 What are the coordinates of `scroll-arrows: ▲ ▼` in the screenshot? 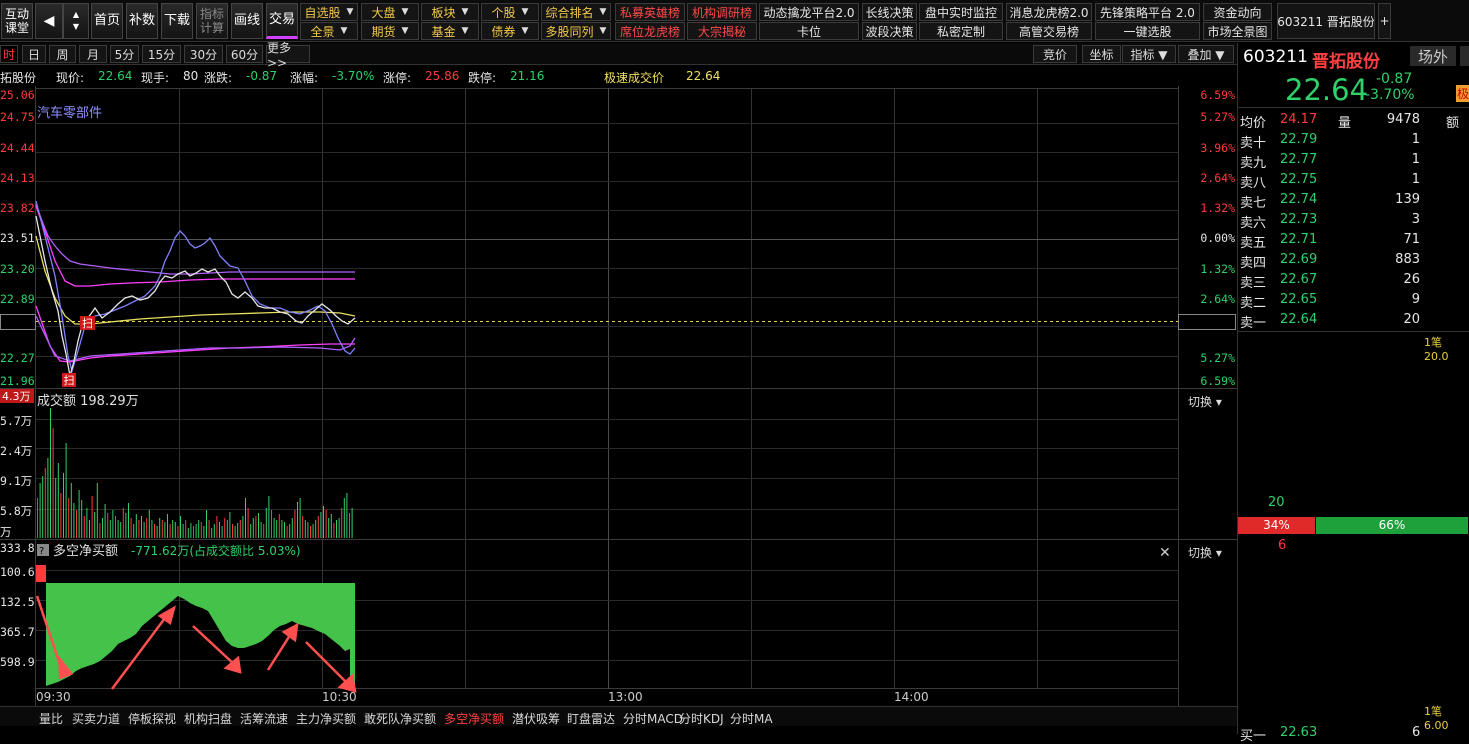 It's located at (76, 21).